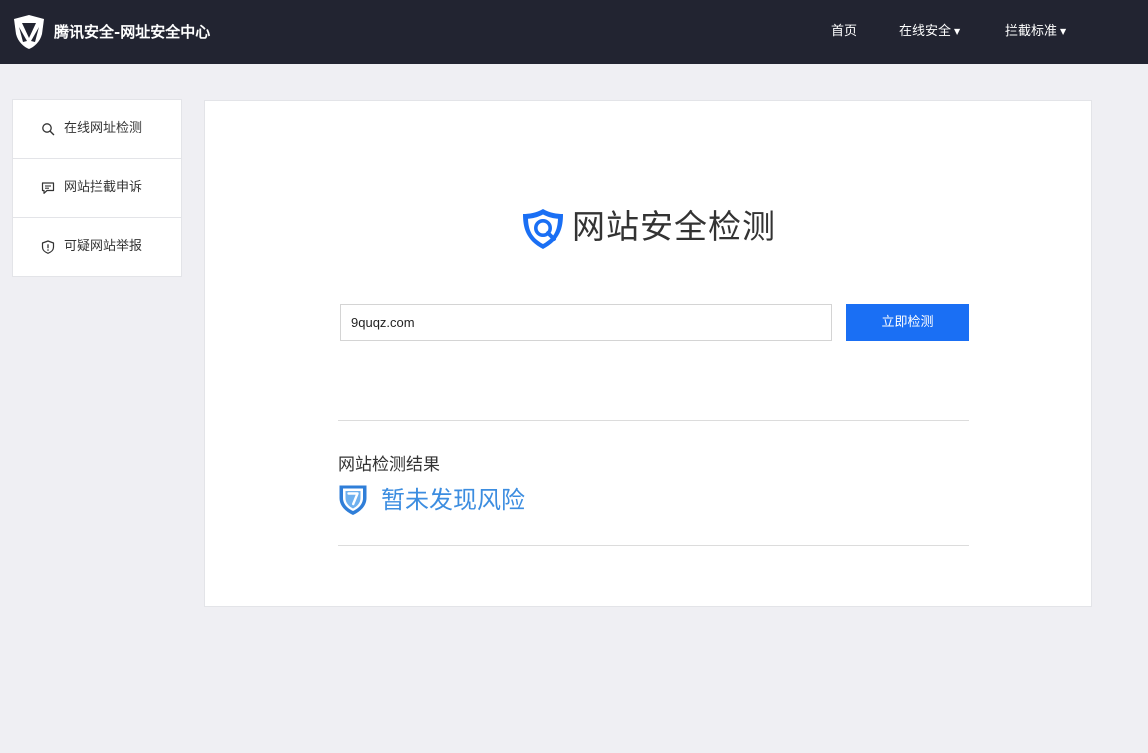  Describe the element at coordinates (907, 322) in the screenshot. I see `check-now-button: 立即检测` at that location.